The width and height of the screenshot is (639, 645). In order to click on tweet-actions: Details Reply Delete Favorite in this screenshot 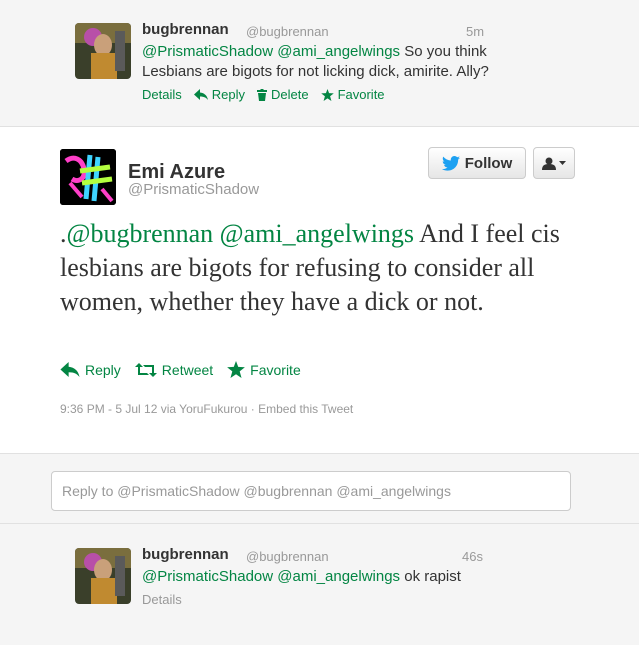, I will do `click(269, 94)`.